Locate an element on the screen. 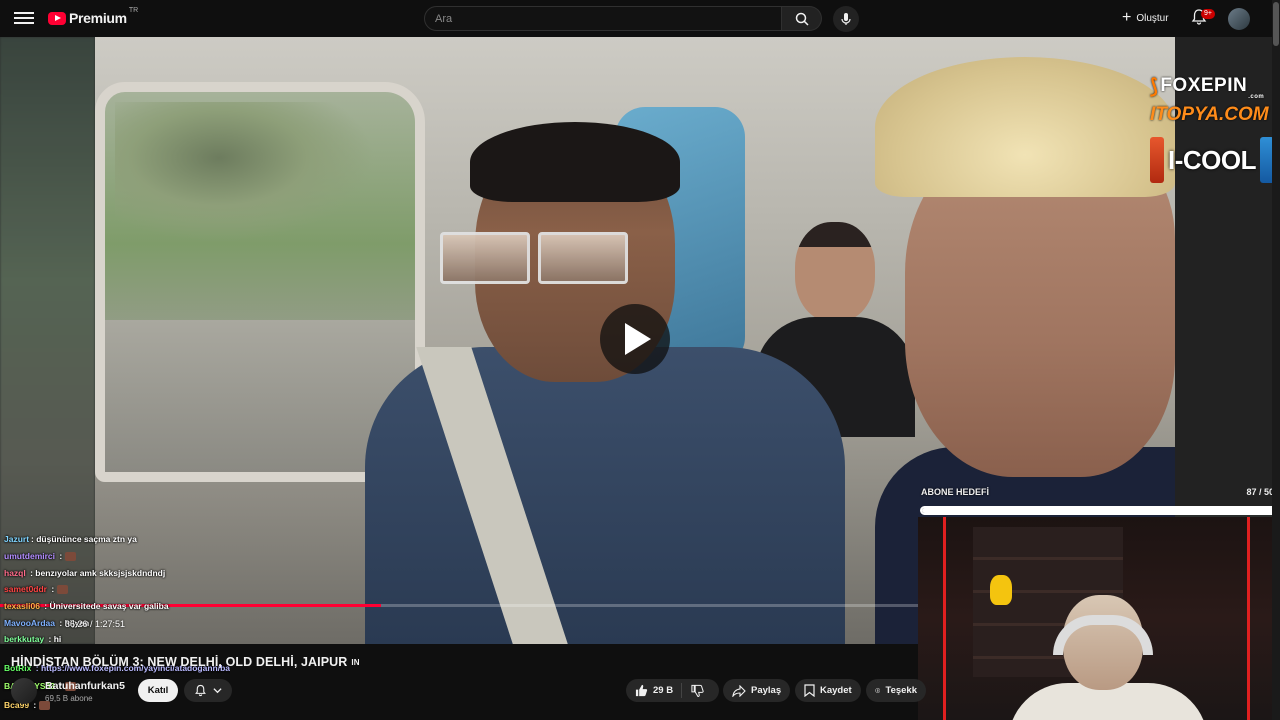 The width and height of the screenshot is (1280, 720). foxepin-logo: ⟆ FOXEPIN .com is located at coordinates (1211, 86).